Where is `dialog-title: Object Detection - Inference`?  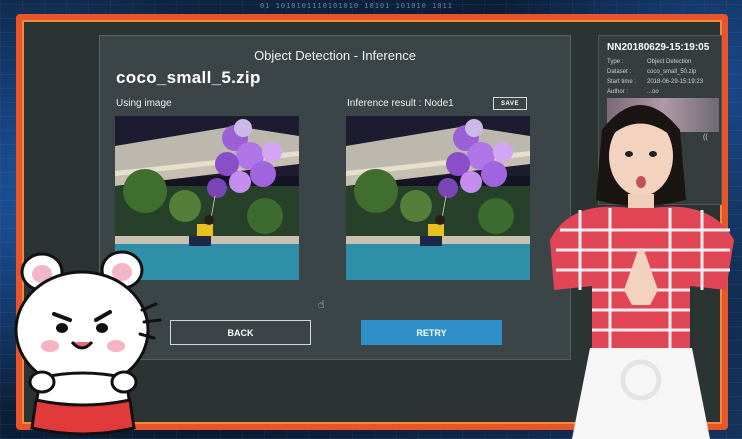
dialog-title: Object Detection - Inference is located at coordinates (335, 55).